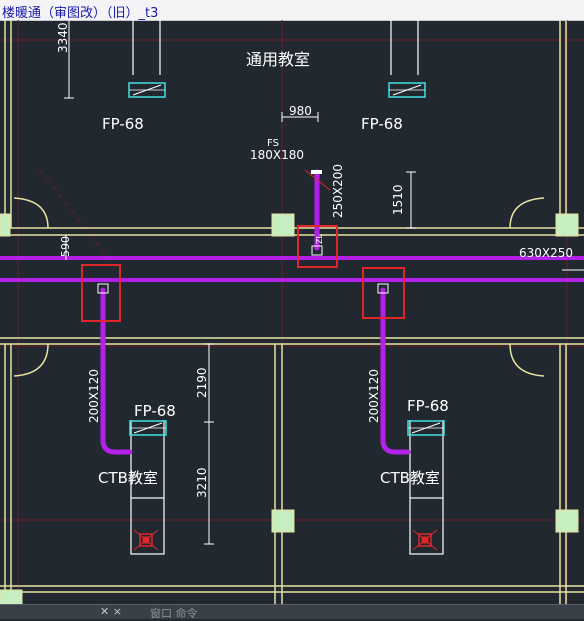  Describe the element at coordinates (148, 428) in the screenshot. I see `fan-coil-unit-bottom-left` at that location.